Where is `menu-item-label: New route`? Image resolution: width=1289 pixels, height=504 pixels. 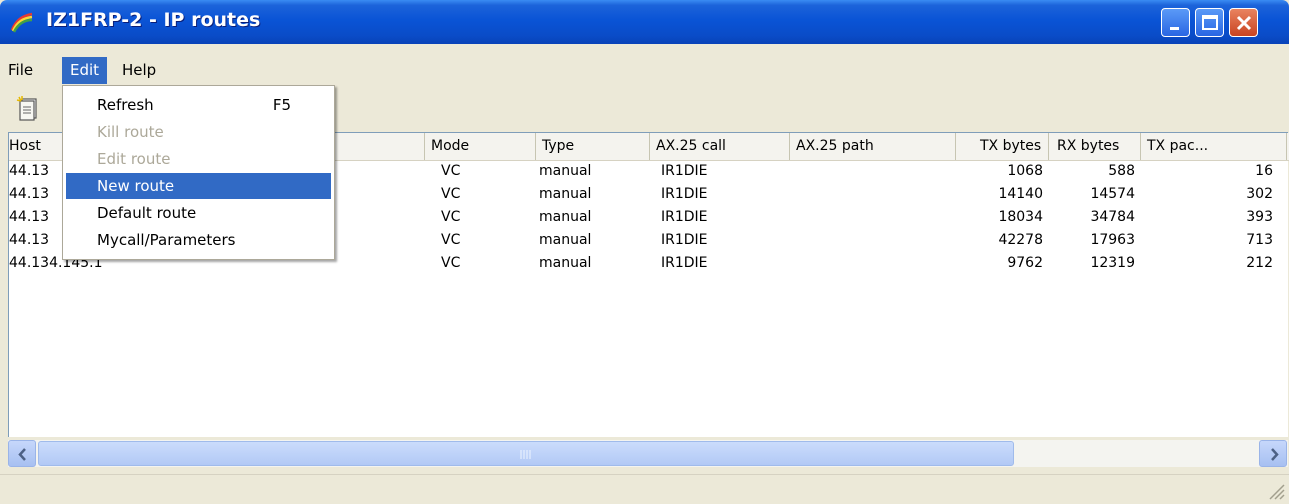
menu-item-label: New route is located at coordinates (136, 186).